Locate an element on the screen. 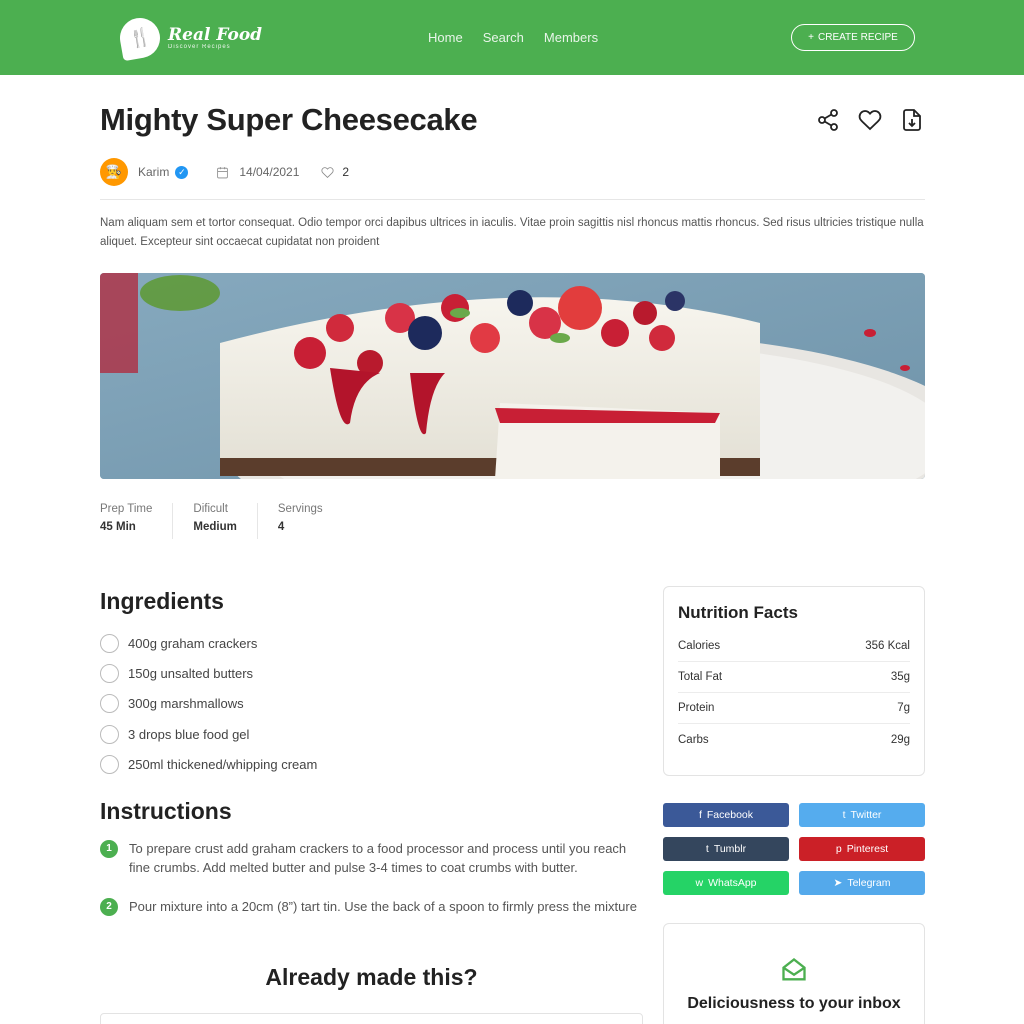 The image size is (1024, 1024). author-name: Karim is located at coordinates (153, 172).